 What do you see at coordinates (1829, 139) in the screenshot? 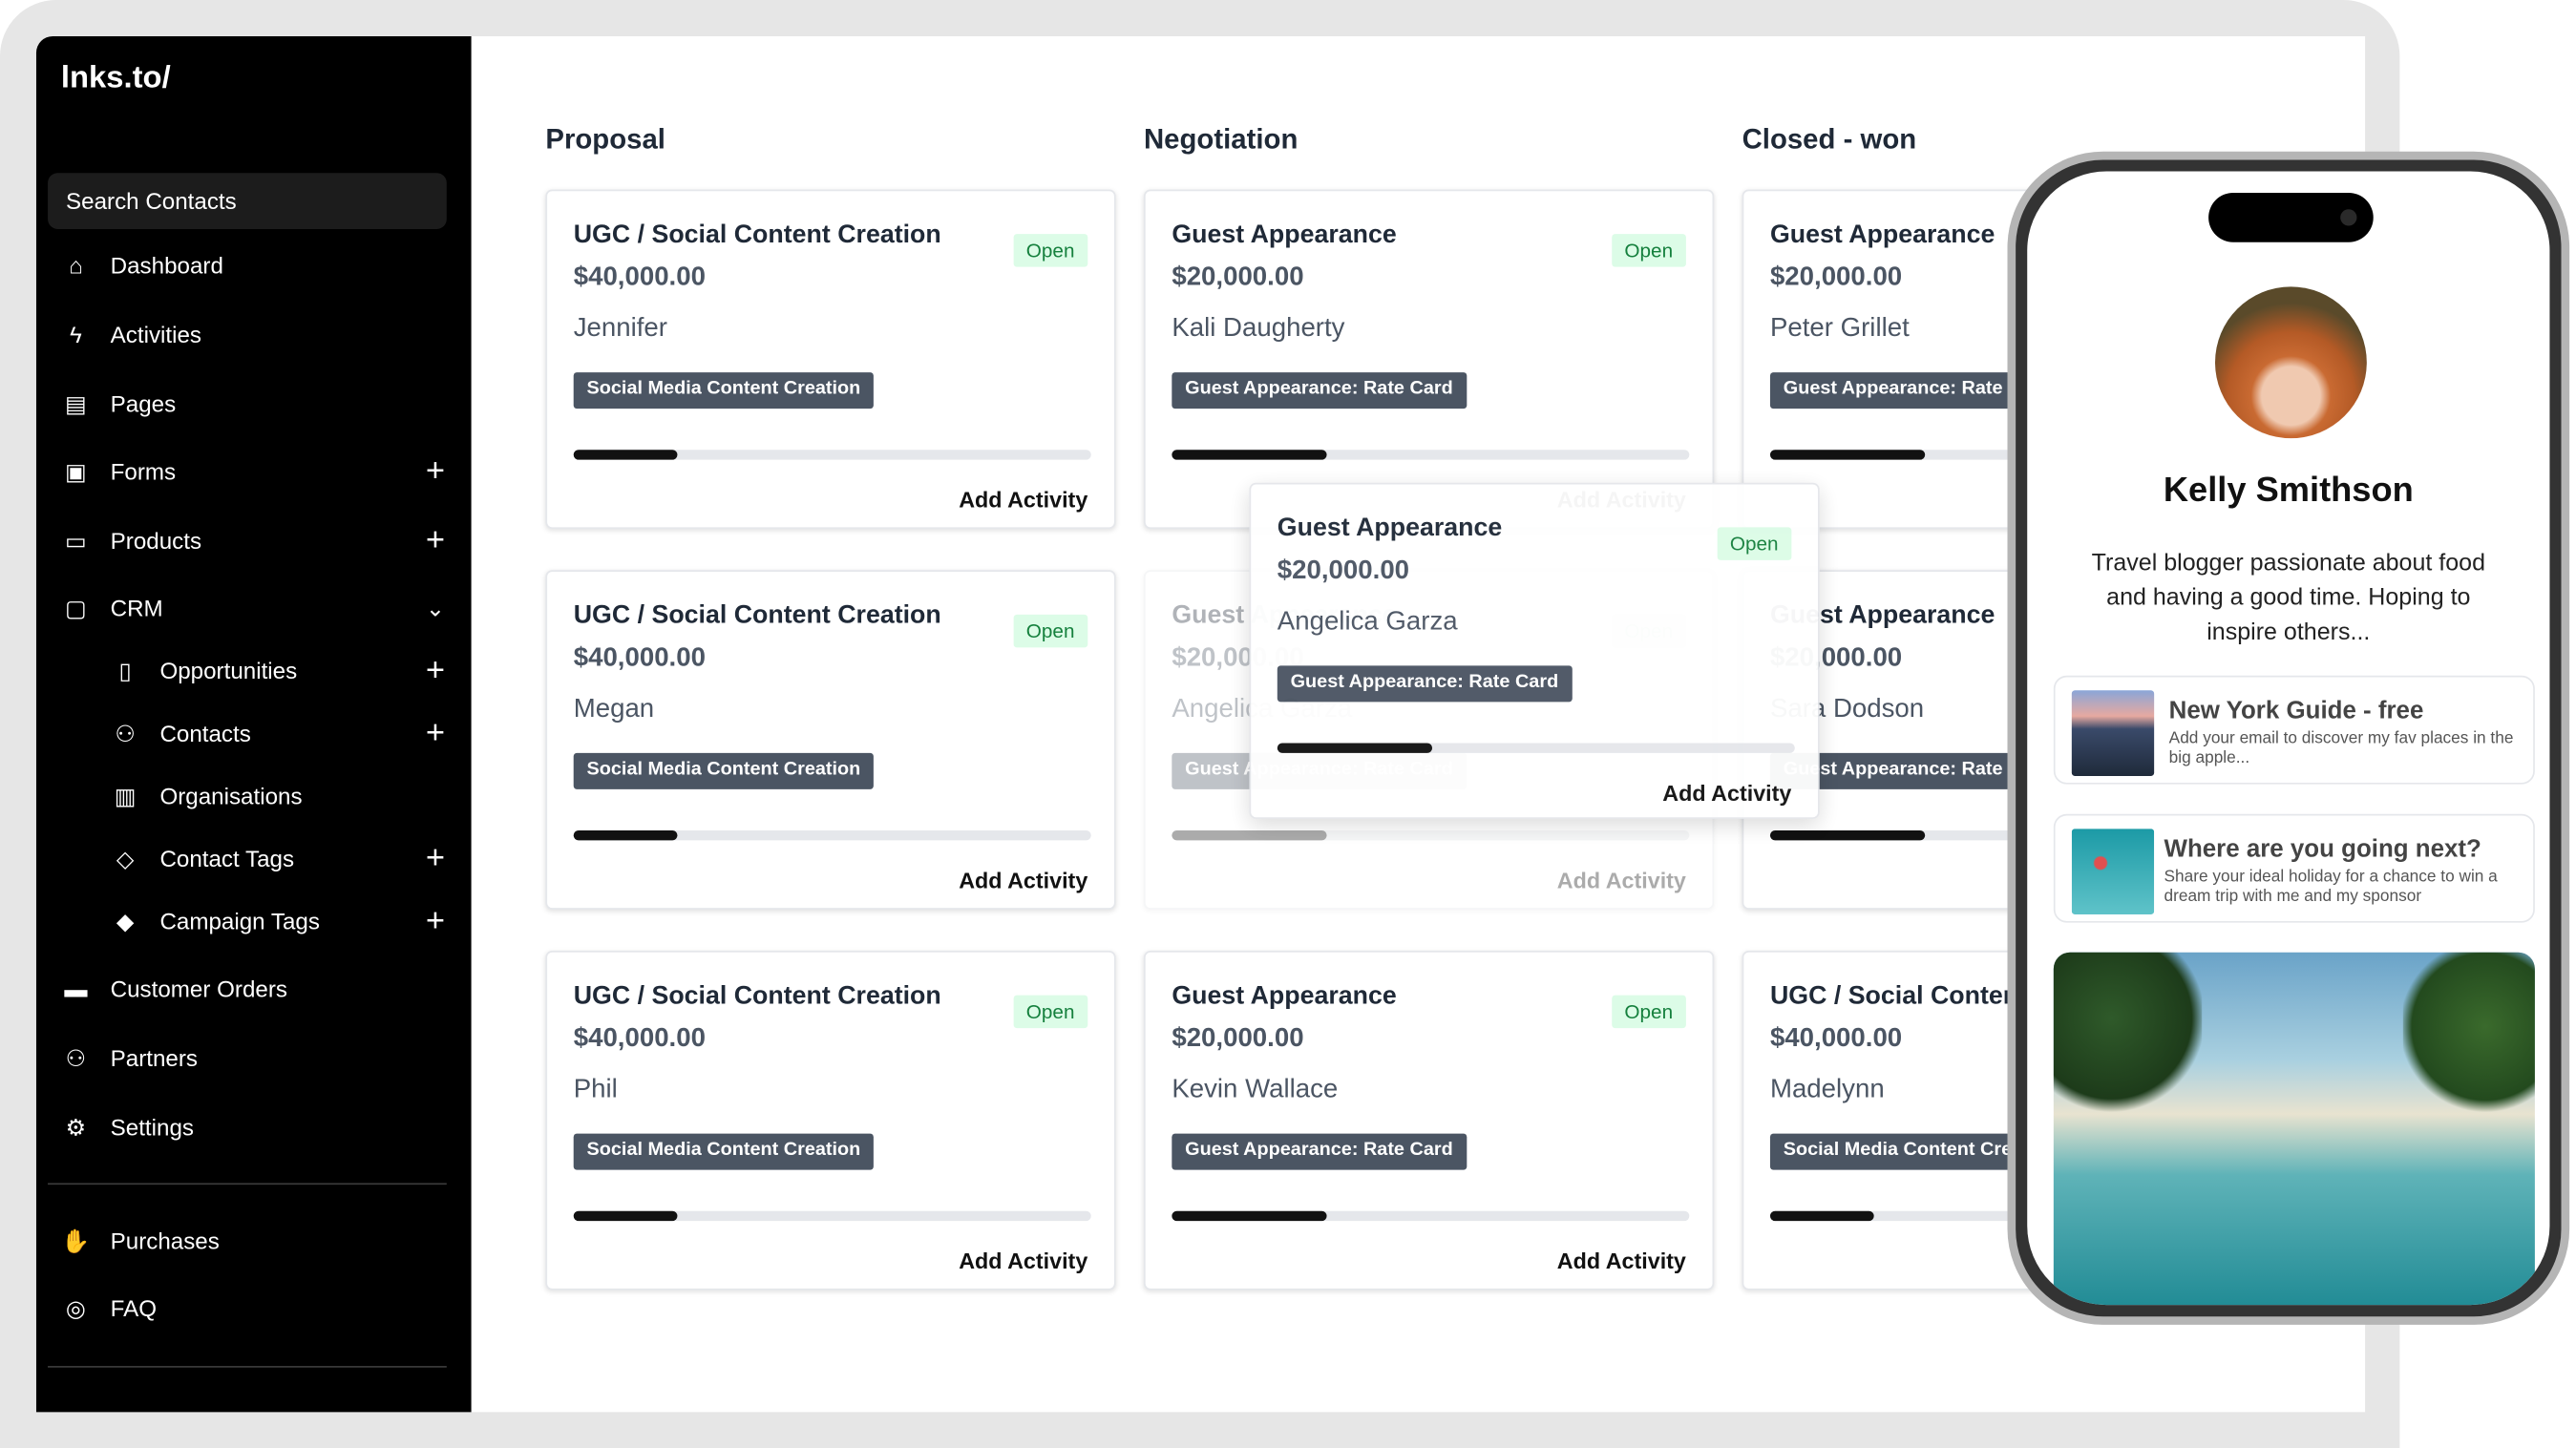
I see `column-header: Closed - won` at bounding box center [1829, 139].